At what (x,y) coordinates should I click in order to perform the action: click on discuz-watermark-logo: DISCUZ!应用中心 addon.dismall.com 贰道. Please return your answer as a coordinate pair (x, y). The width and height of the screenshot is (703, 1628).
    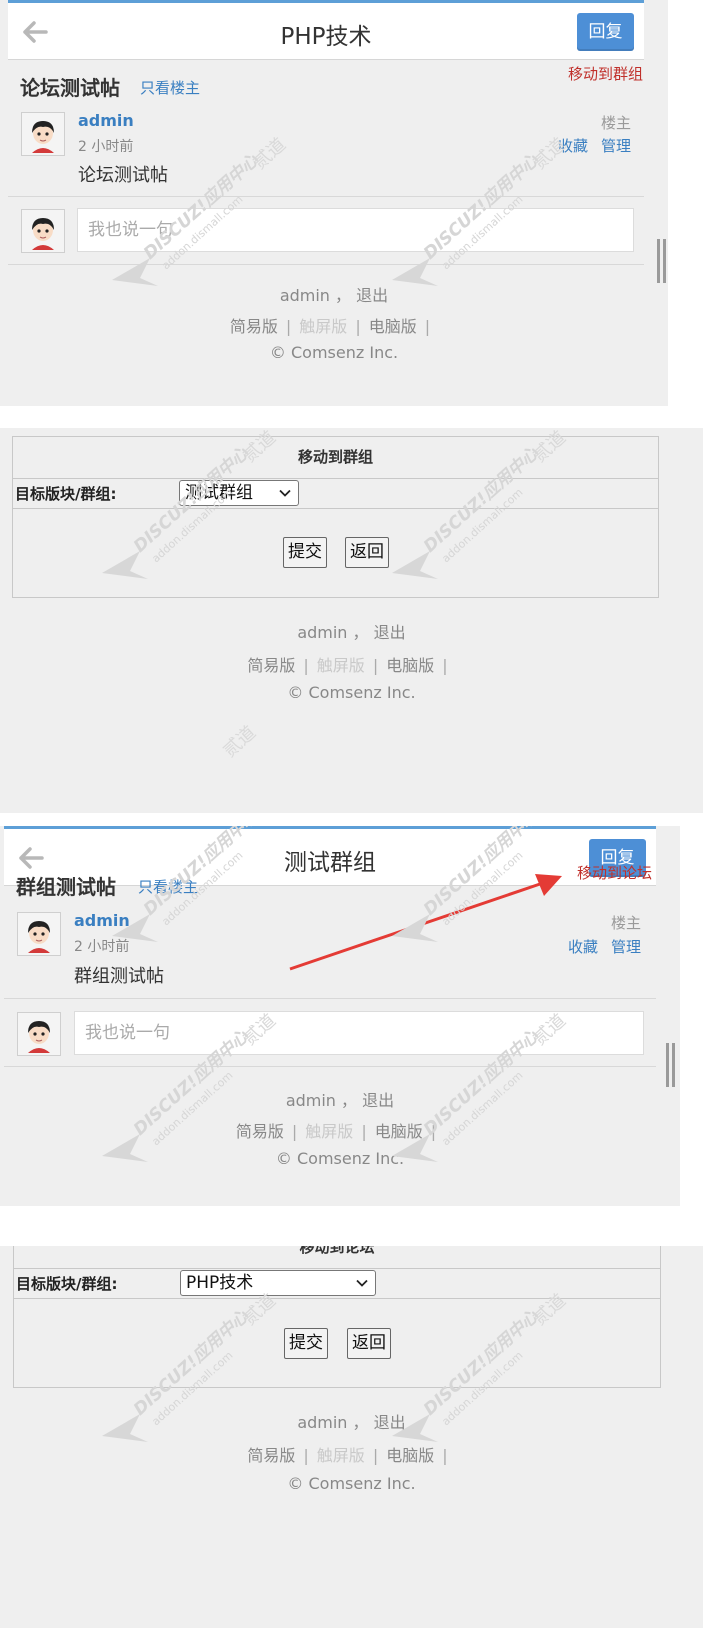
    Looking at the image, I should click on (201, 210).